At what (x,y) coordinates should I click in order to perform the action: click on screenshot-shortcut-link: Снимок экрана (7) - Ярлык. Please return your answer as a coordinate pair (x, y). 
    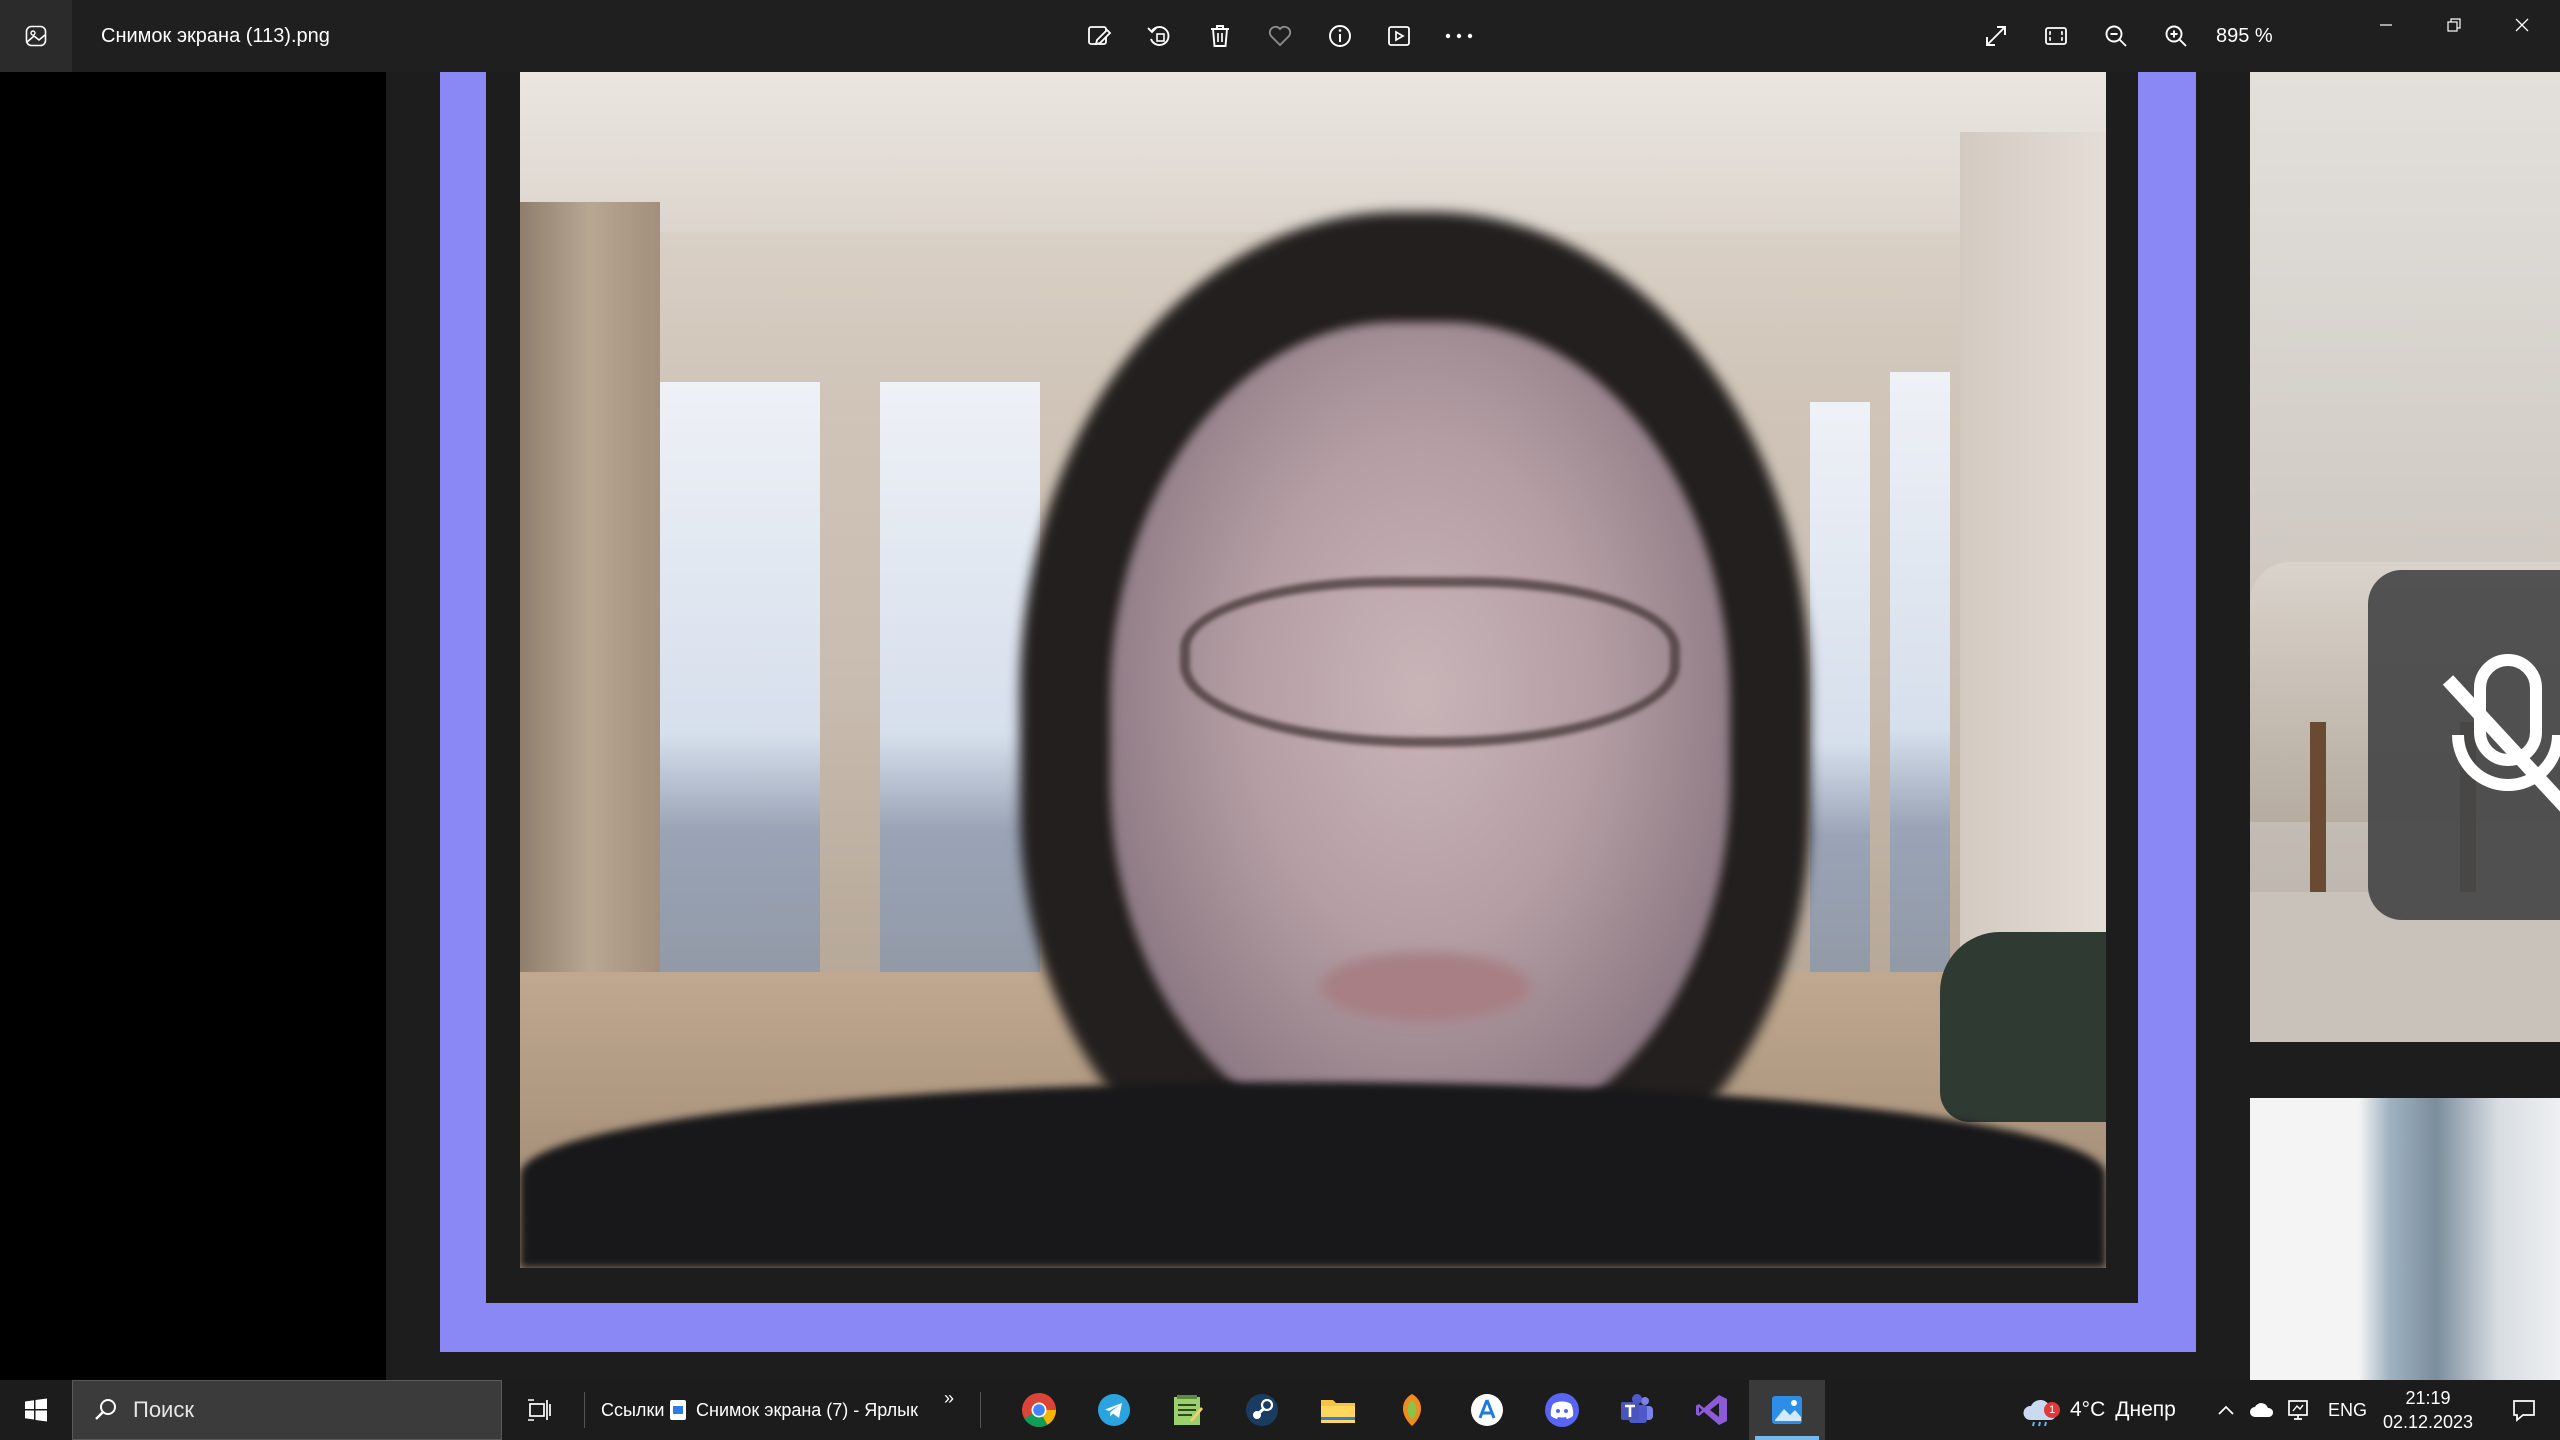
    Looking at the image, I should click on (794, 1410).